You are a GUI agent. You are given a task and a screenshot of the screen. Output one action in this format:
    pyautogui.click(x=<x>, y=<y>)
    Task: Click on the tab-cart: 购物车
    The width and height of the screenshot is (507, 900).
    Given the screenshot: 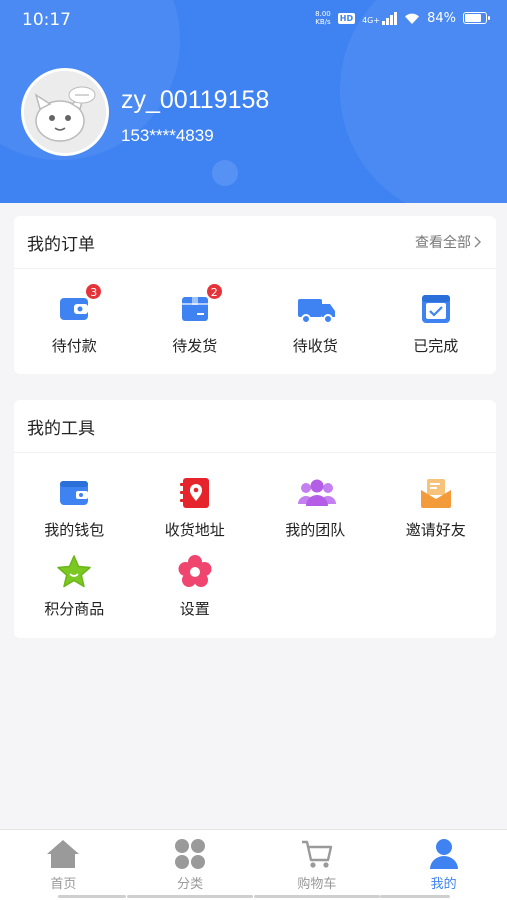 What is the action you would take?
    pyautogui.click(x=317, y=865)
    